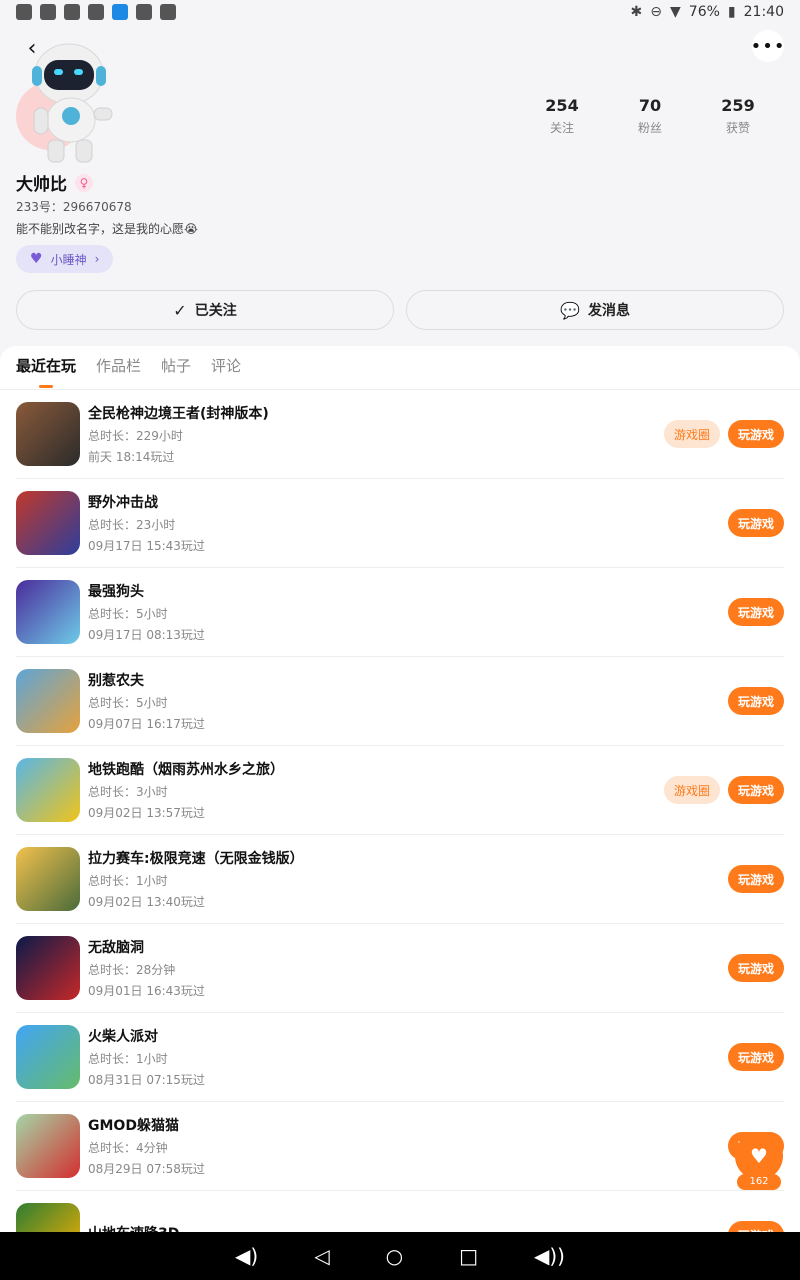  Describe the element at coordinates (146, 724) in the screenshot. I see `game-last-played: 09月07日 16:17玩过` at that location.